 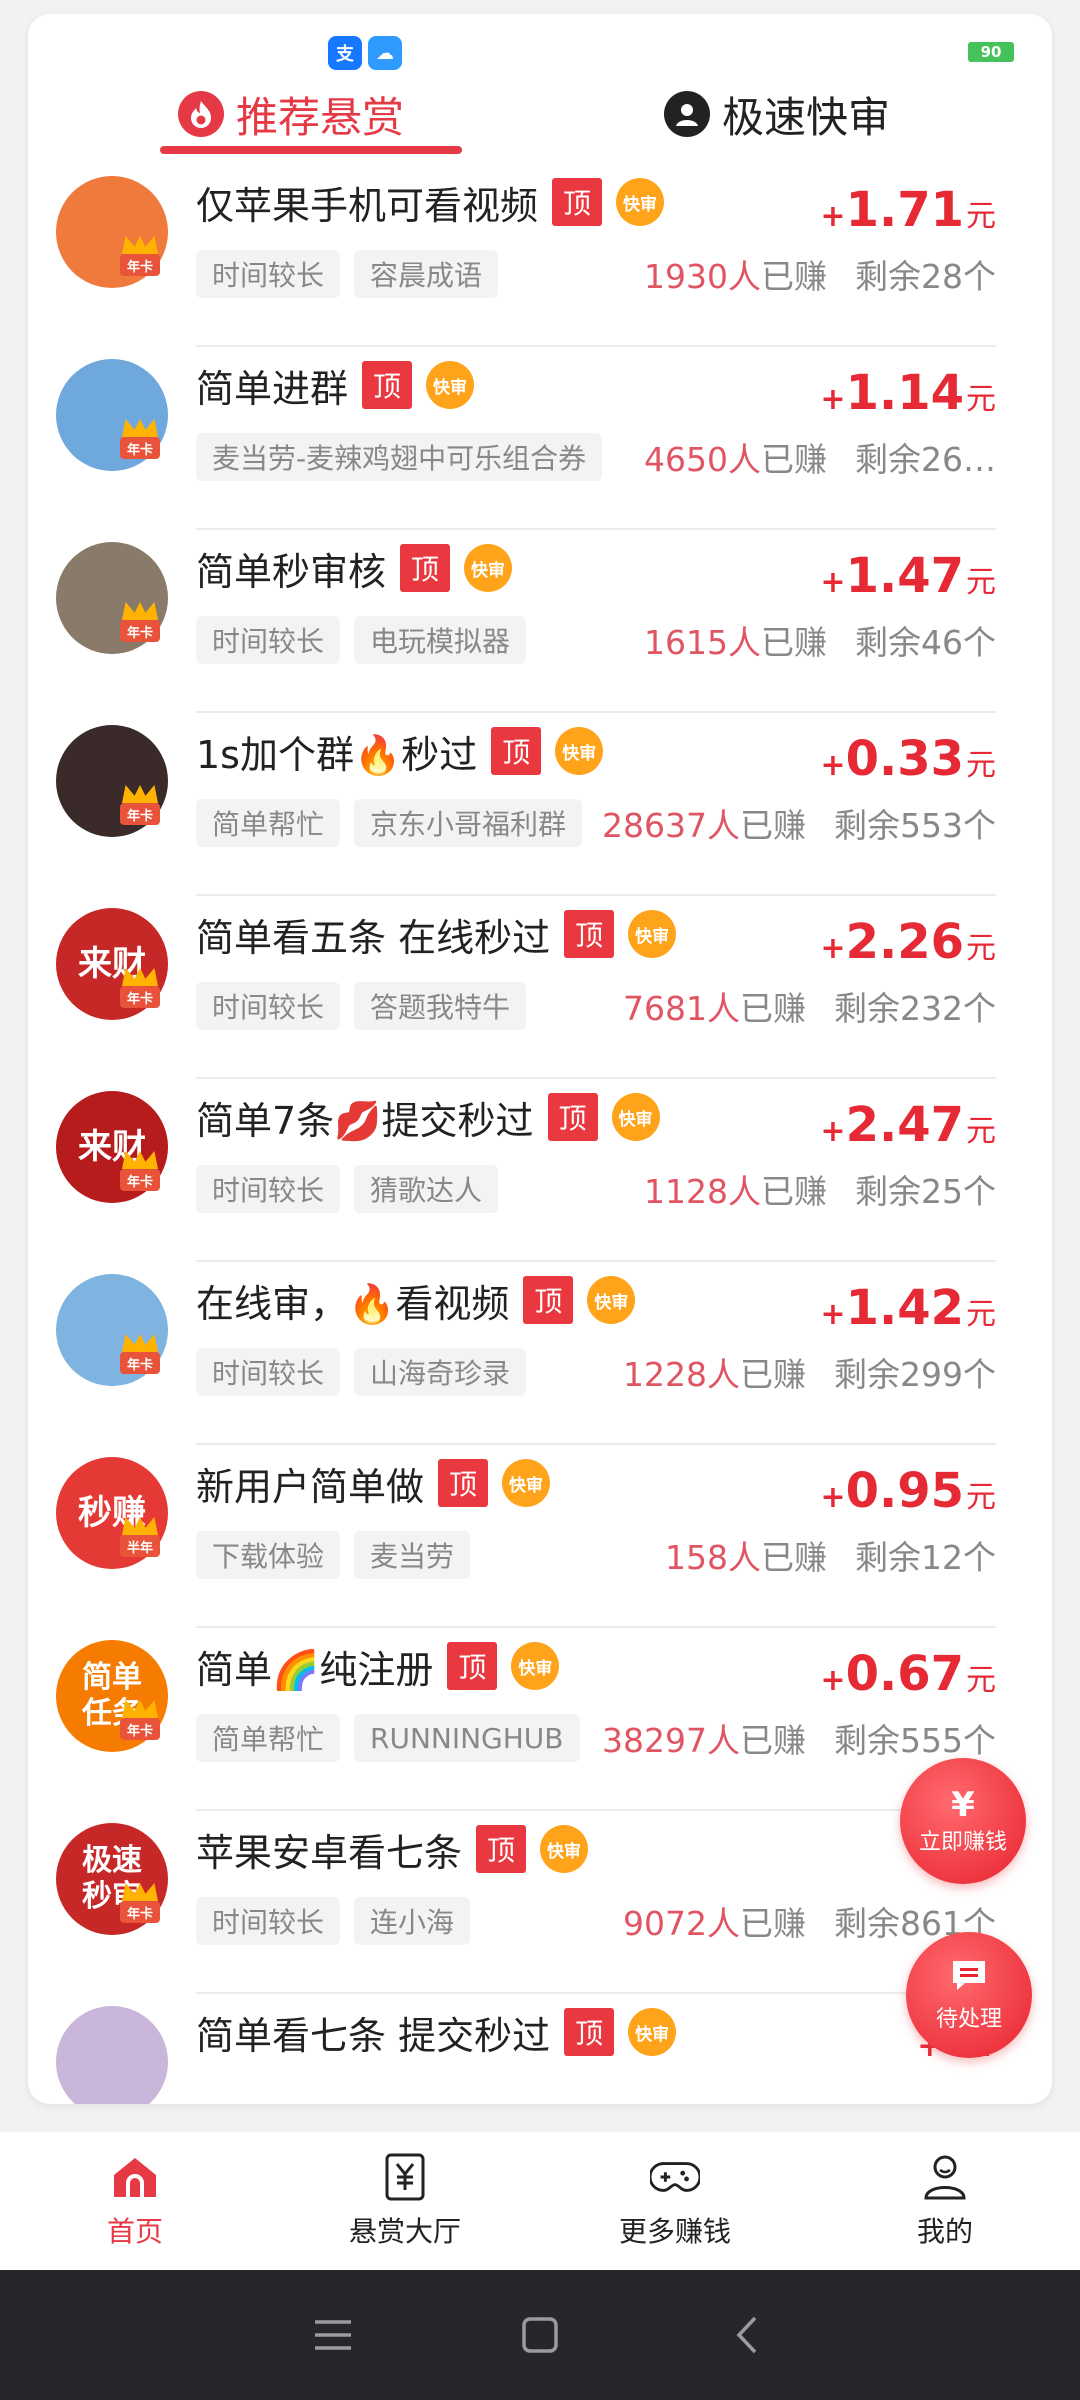 I want to click on earn-now-label: 立即赚钱, so click(x=962, y=1842).